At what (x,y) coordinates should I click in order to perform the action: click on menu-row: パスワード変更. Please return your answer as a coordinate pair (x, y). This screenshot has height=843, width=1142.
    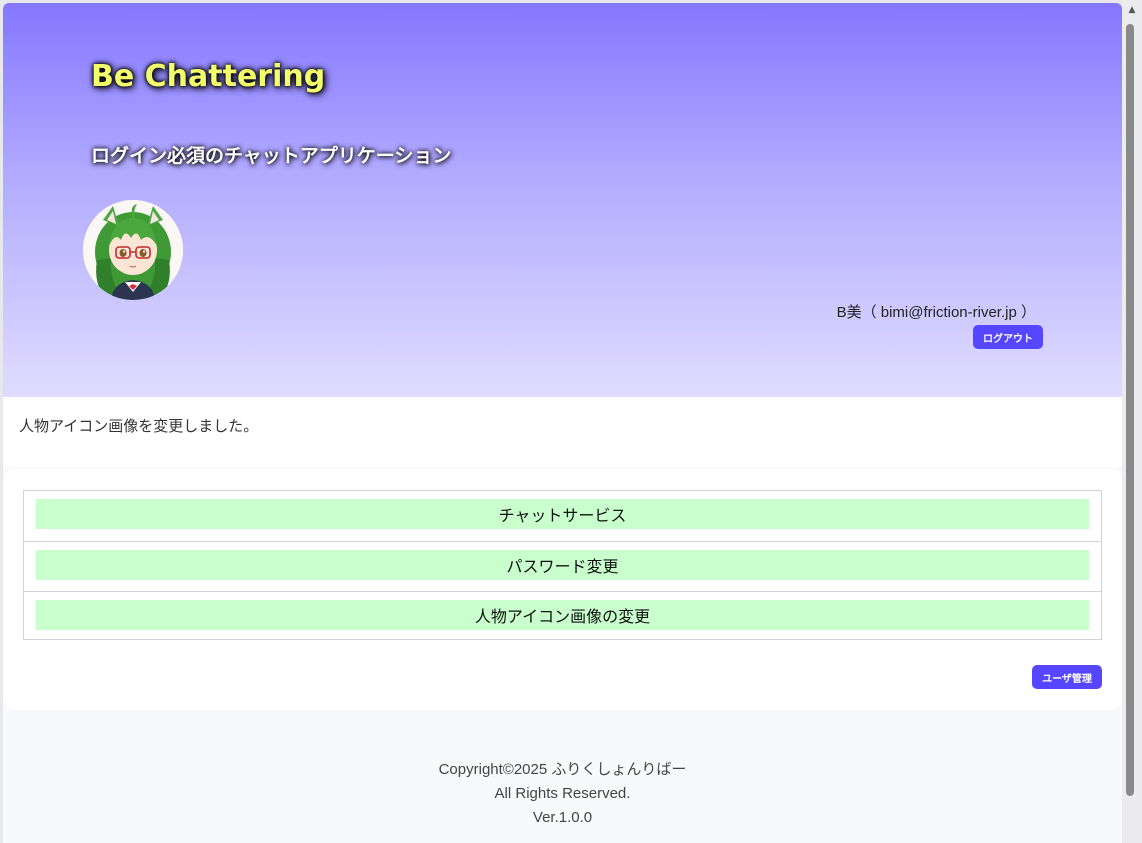
    Looking at the image, I should click on (562, 566).